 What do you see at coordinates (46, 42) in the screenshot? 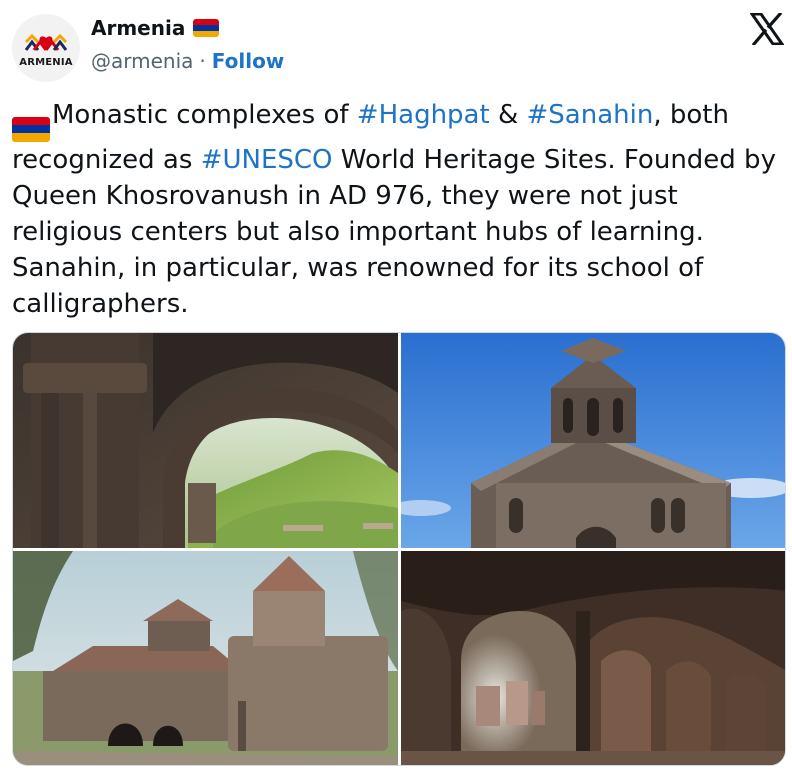
I see `avatar-logo-icon` at bounding box center [46, 42].